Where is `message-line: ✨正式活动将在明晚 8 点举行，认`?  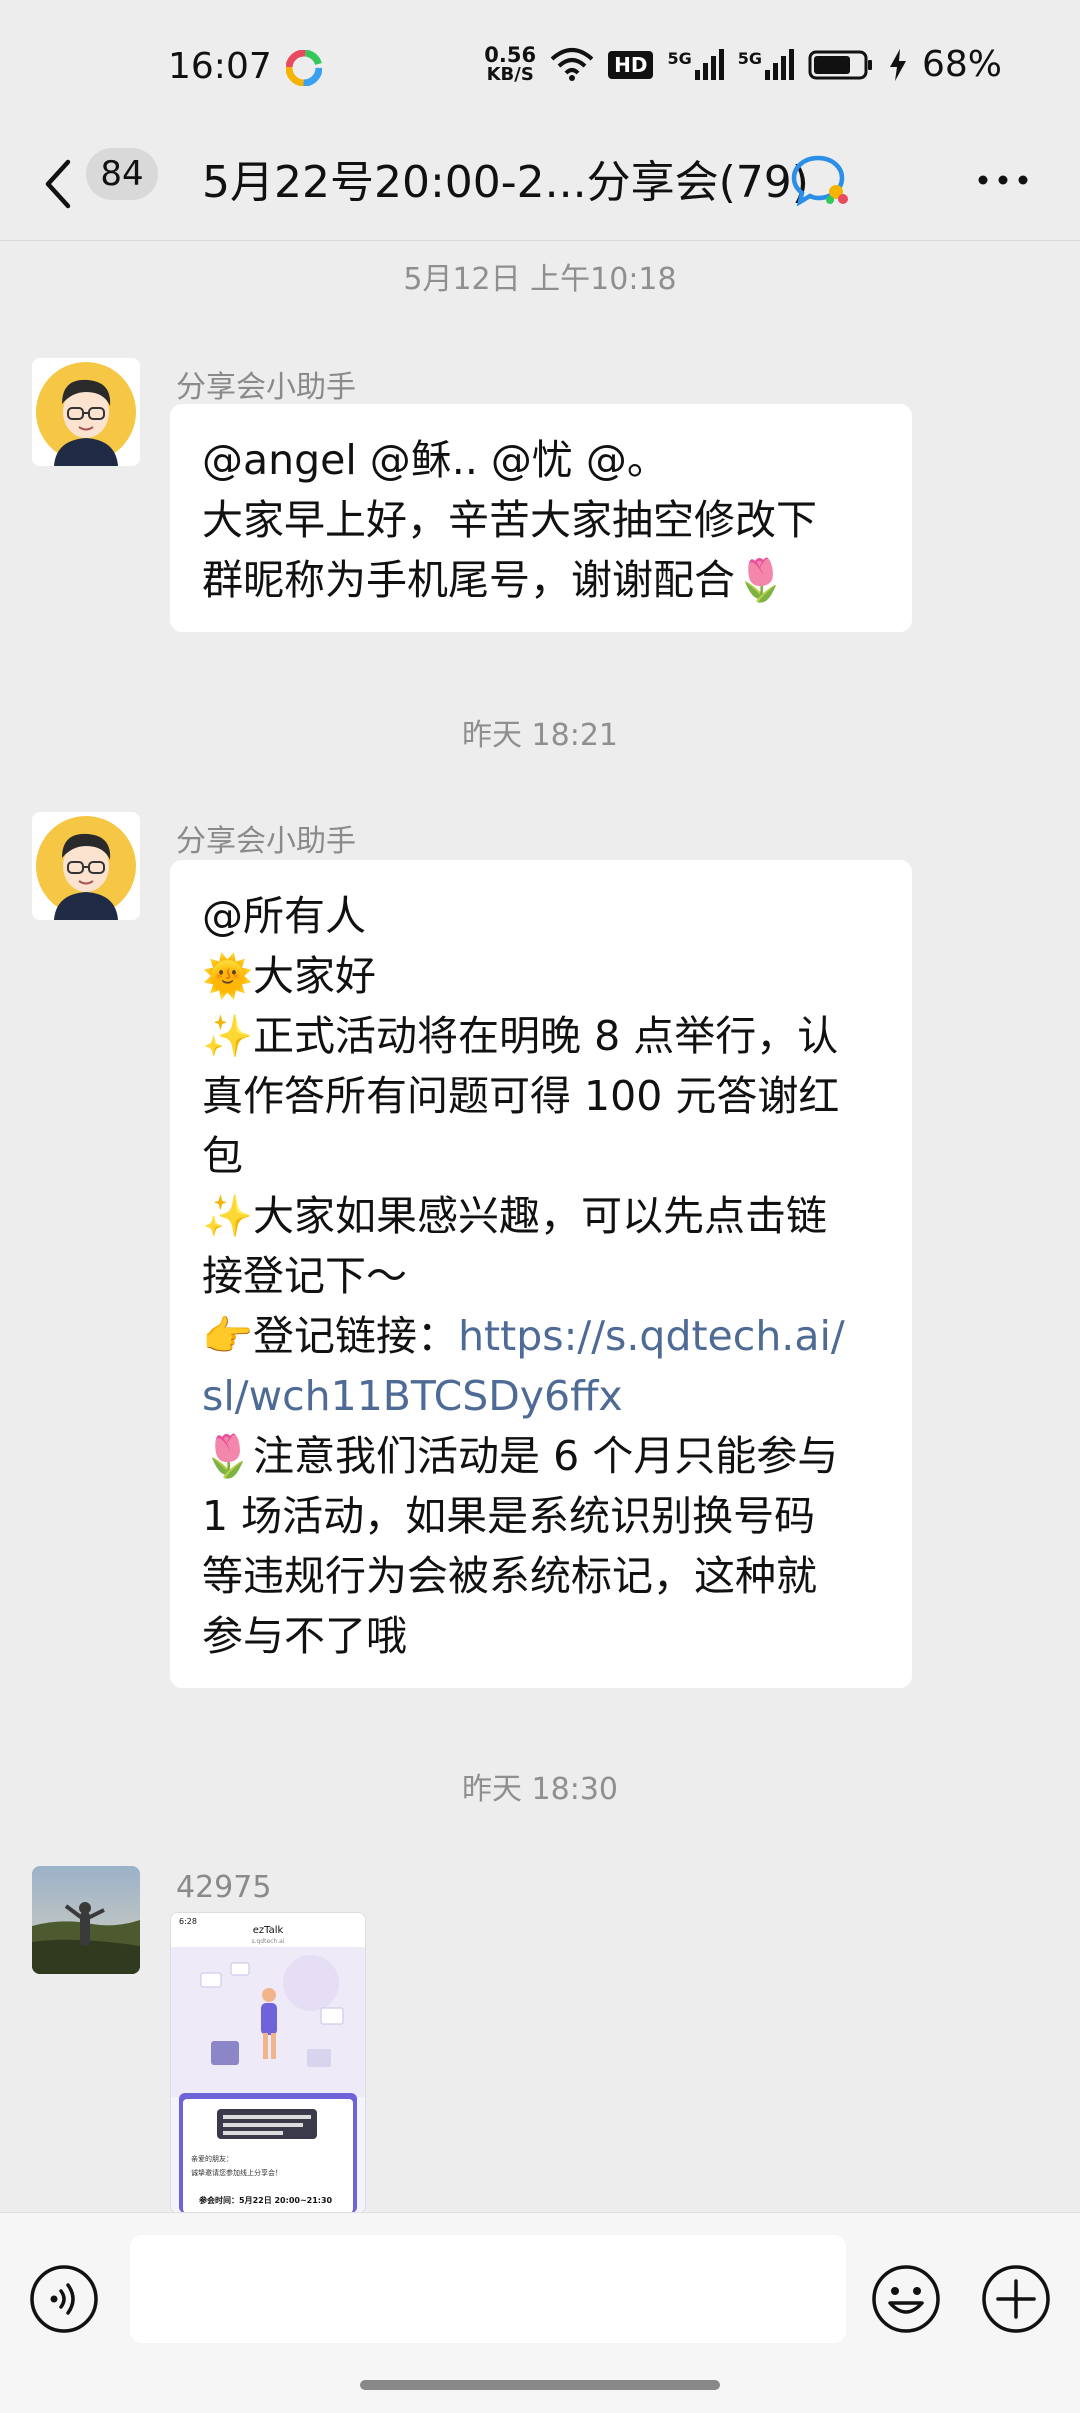 message-line: ✨正式活动将在明晚 8 点举行，认 is located at coordinates (520, 1036).